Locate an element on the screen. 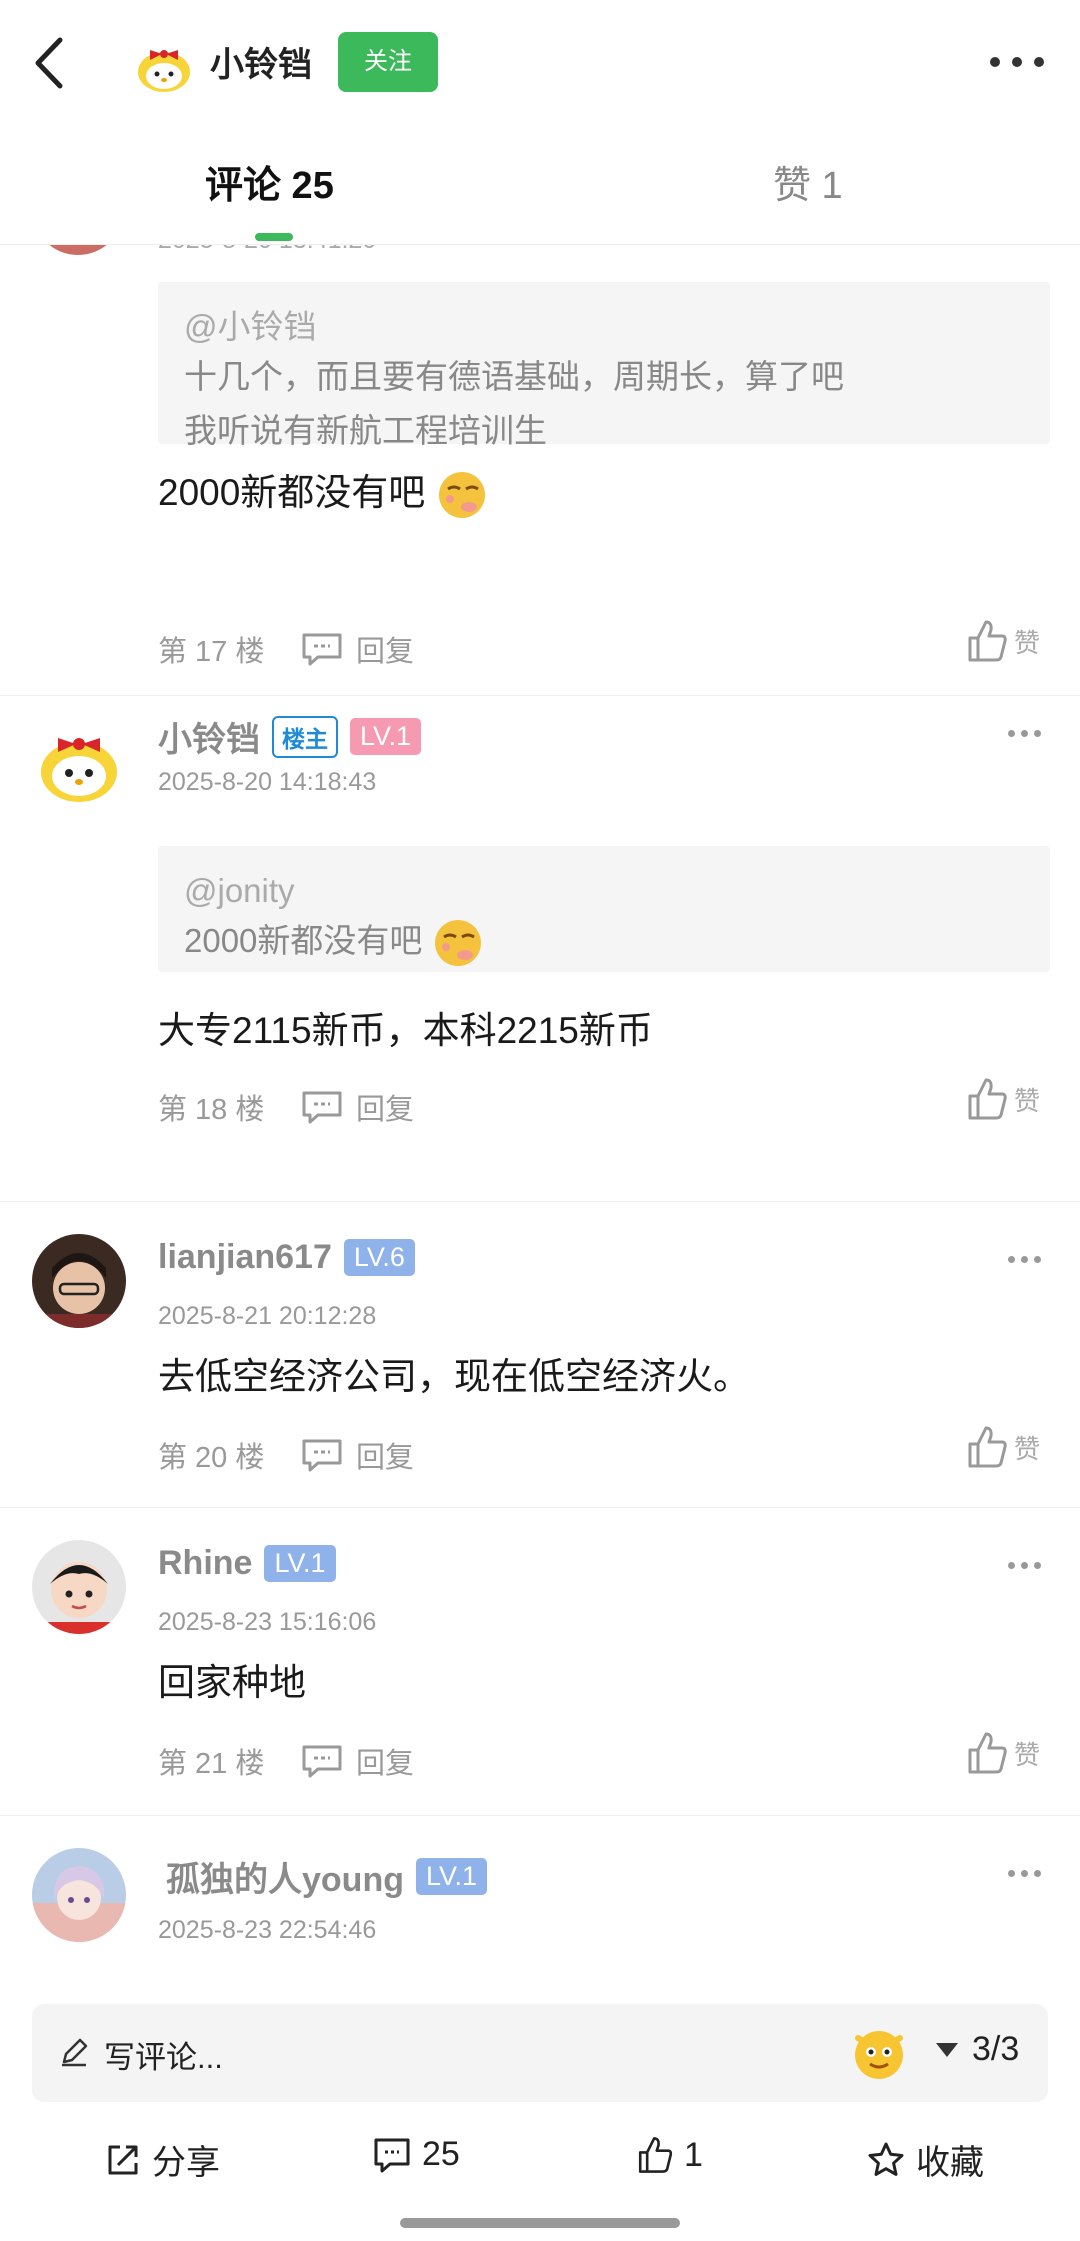  comment-icon is located at coordinates (392, 2155).